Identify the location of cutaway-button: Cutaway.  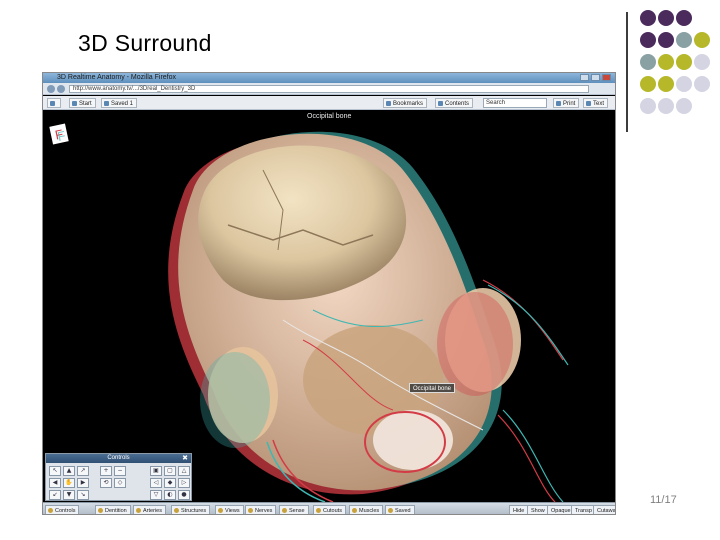
(604, 509).